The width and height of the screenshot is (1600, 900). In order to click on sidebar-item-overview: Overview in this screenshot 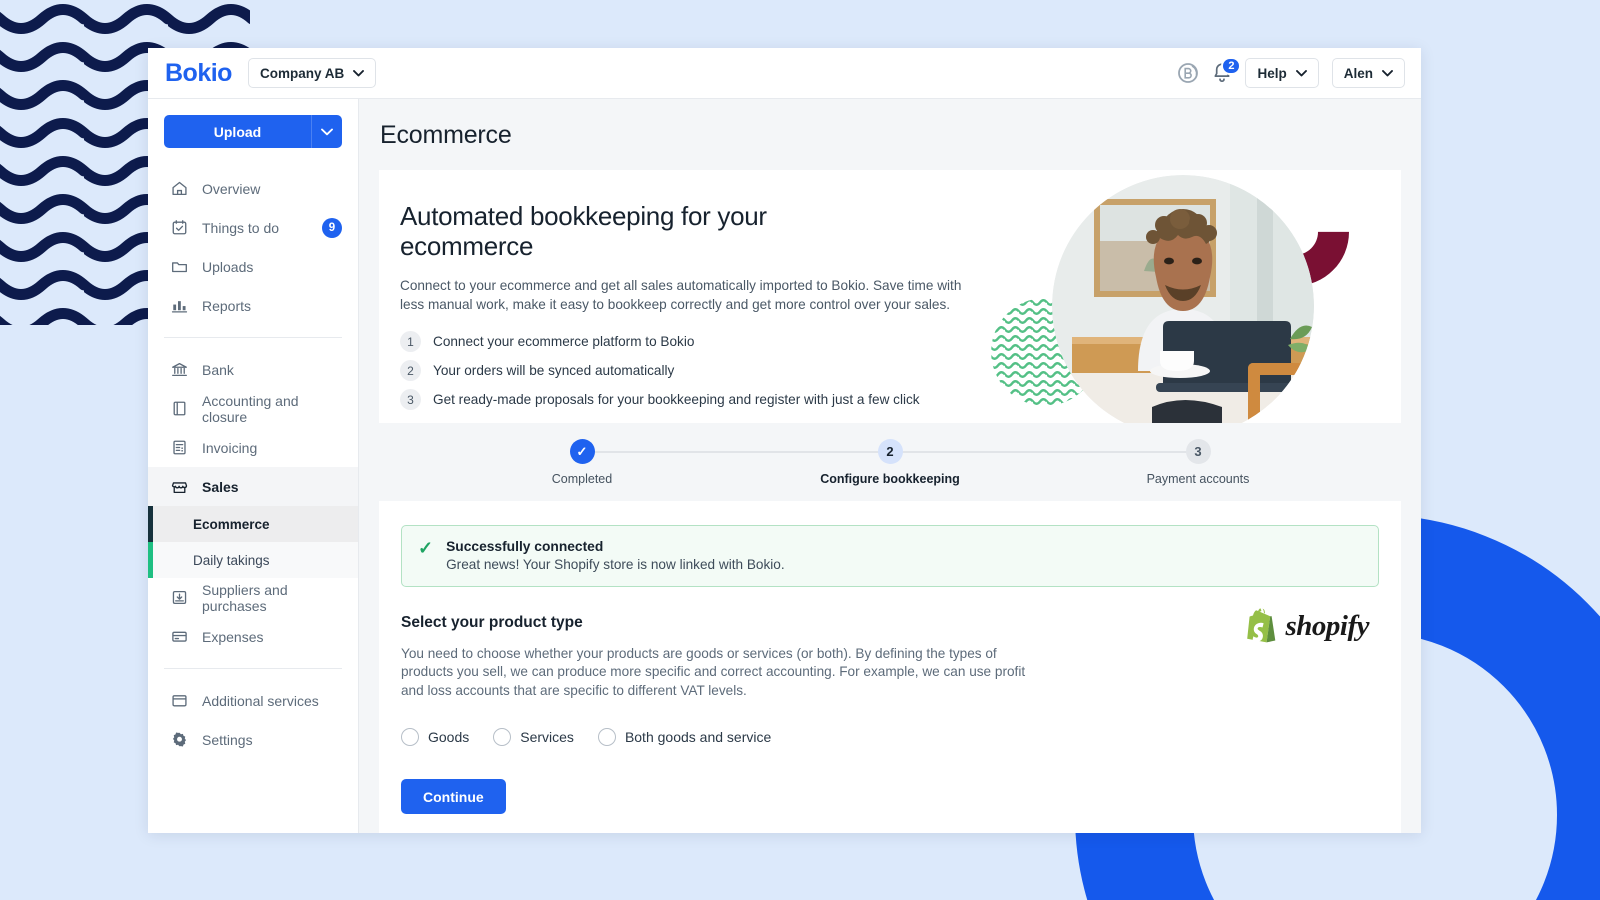, I will do `click(253, 188)`.